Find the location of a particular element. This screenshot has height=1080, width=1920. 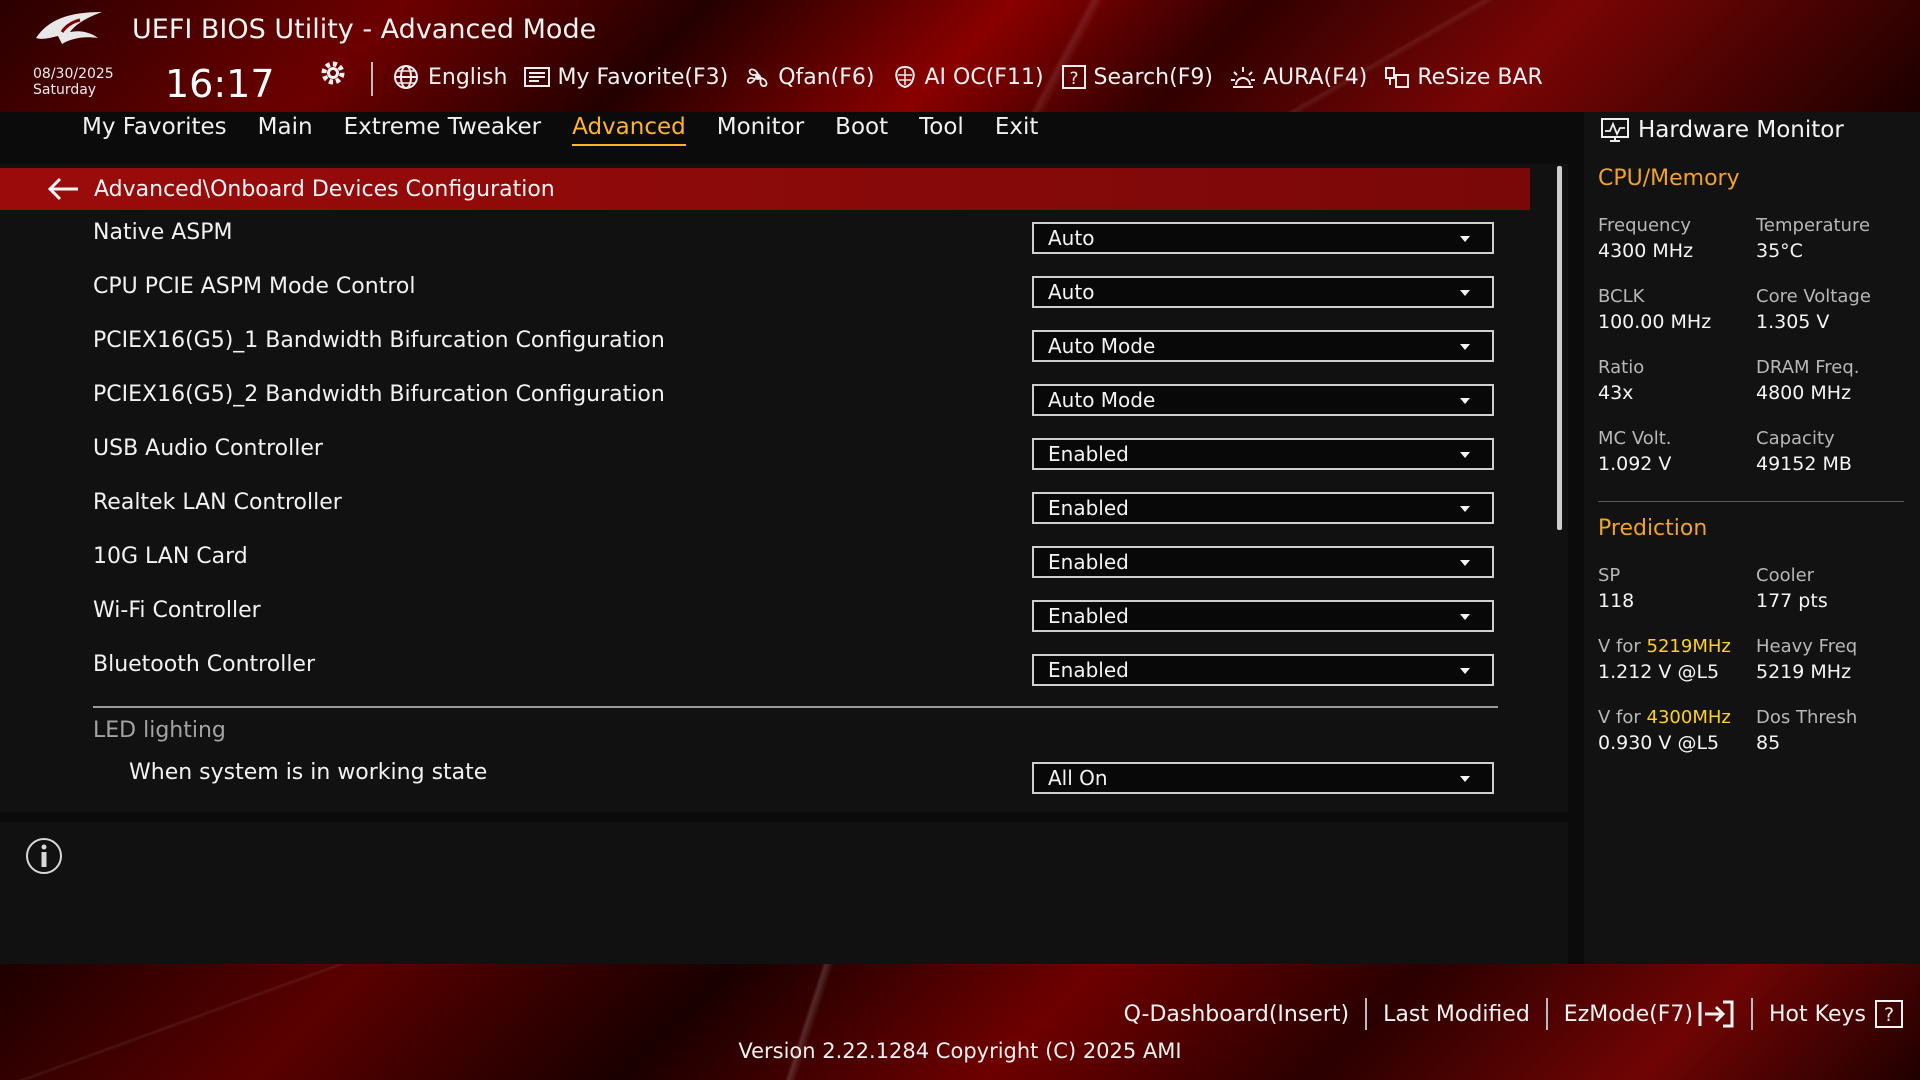

native-aspm-select: Auto is located at coordinates (1263, 238).